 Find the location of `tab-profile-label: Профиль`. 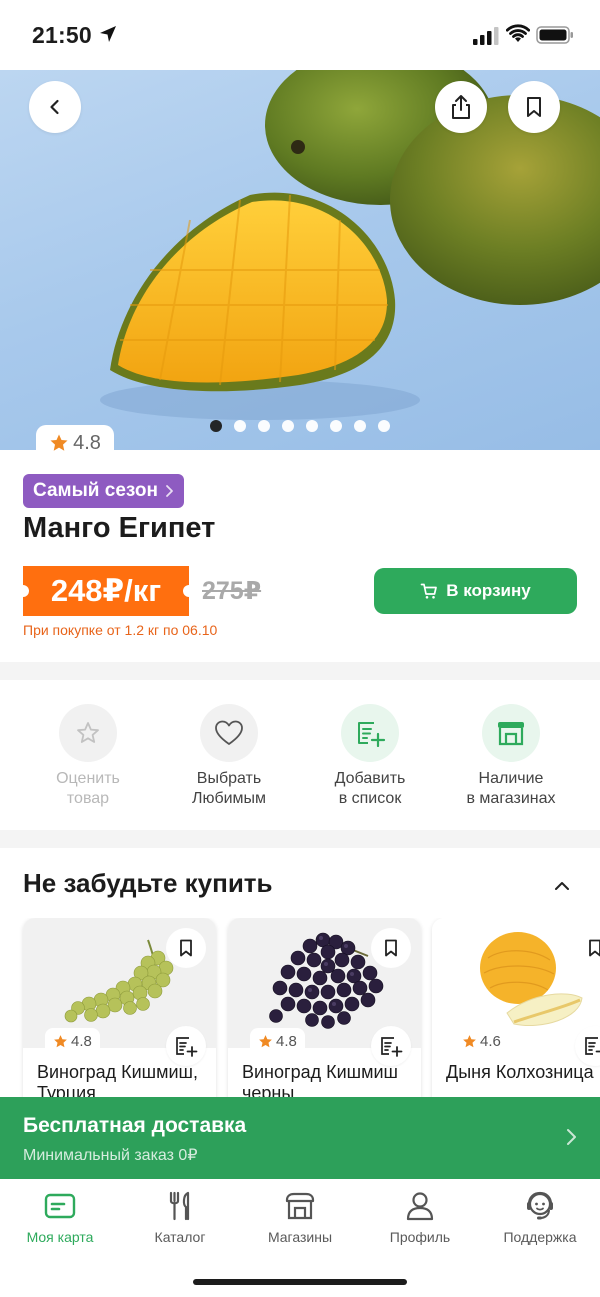

tab-profile-label: Профиль is located at coordinates (420, 1237).